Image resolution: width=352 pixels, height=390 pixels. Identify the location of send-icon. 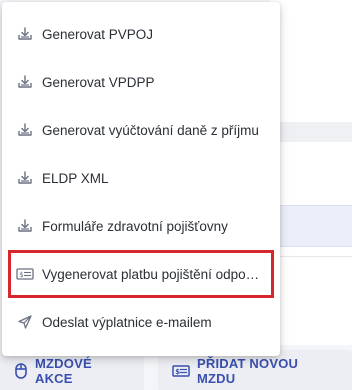
(25, 322).